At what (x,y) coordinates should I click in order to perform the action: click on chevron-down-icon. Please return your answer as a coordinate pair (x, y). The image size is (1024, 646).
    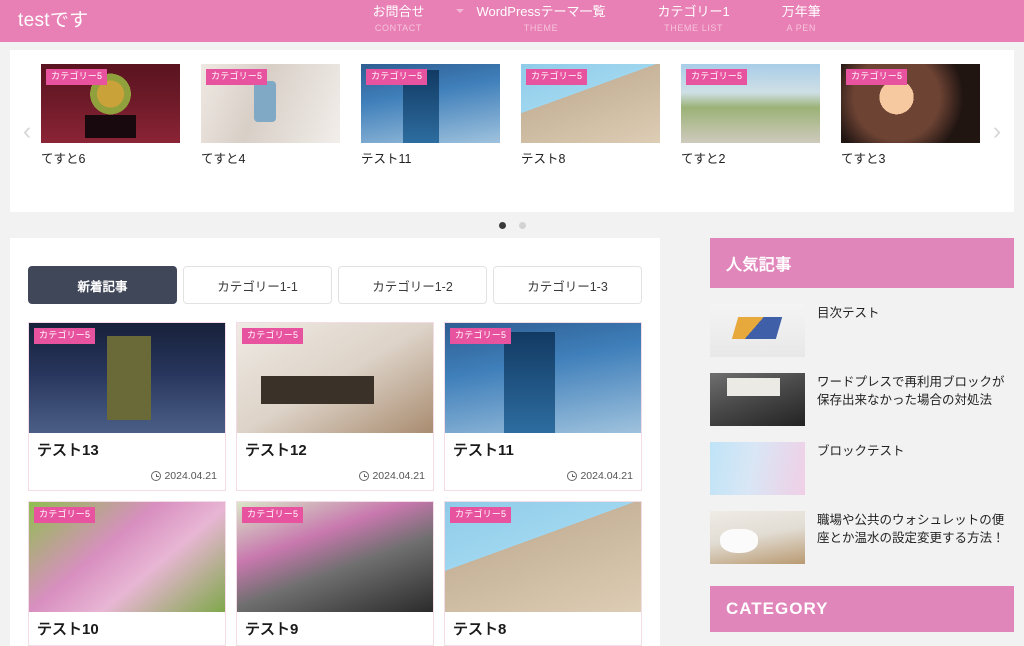
    Looking at the image, I should click on (460, 11).